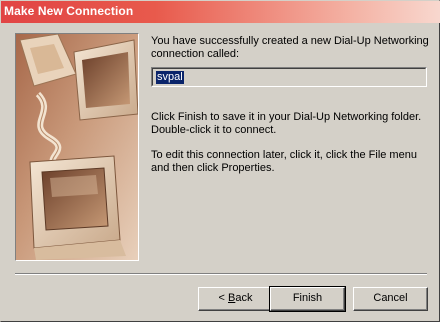  What do you see at coordinates (390, 299) in the screenshot?
I see `cancel-button: Cancel` at bounding box center [390, 299].